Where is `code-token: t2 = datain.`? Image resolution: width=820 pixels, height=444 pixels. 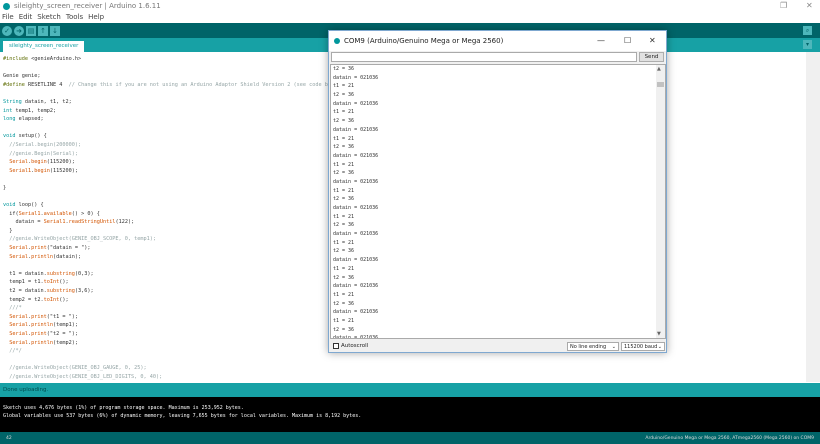
code-token: t2 = datain. is located at coordinates (25, 291).